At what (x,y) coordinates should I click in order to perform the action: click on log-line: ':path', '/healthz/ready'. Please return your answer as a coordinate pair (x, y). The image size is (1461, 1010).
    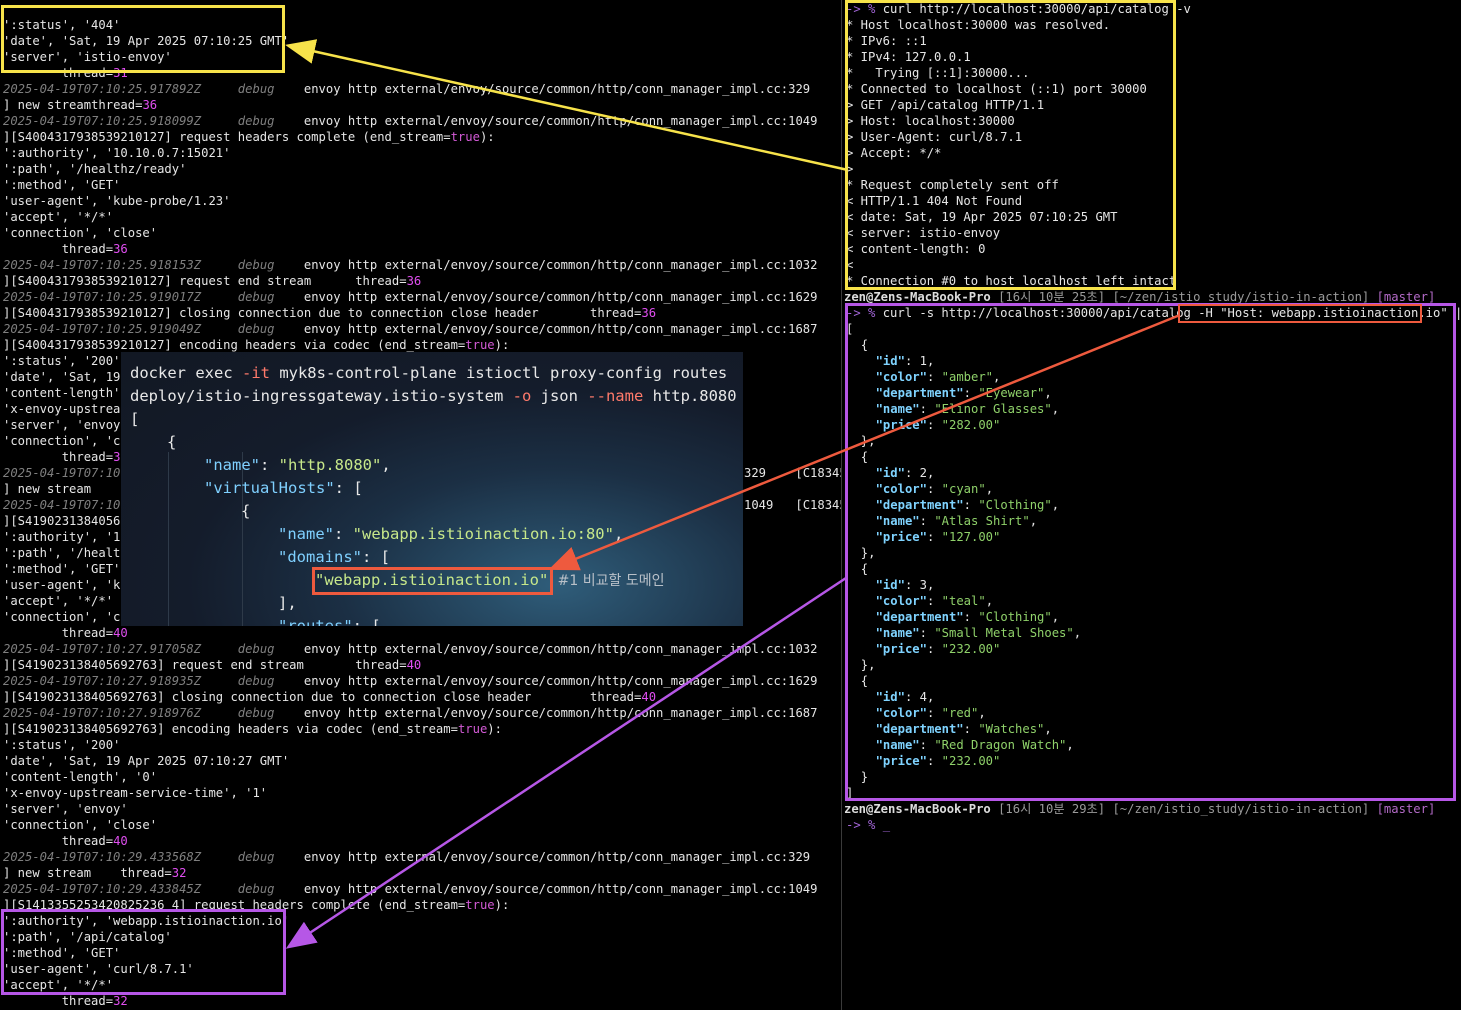
    Looking at the image, I should click on (95, 169).